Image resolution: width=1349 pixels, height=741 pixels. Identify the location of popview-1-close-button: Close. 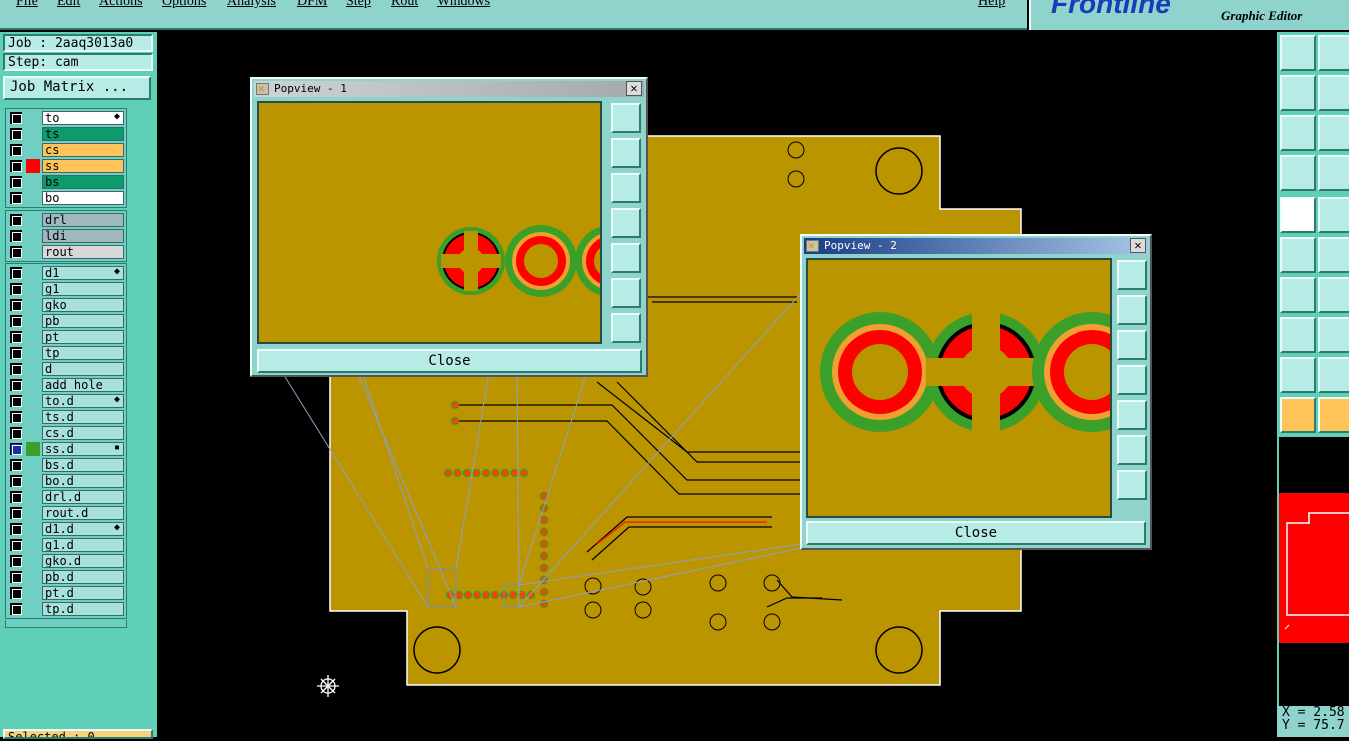
(449, 361).